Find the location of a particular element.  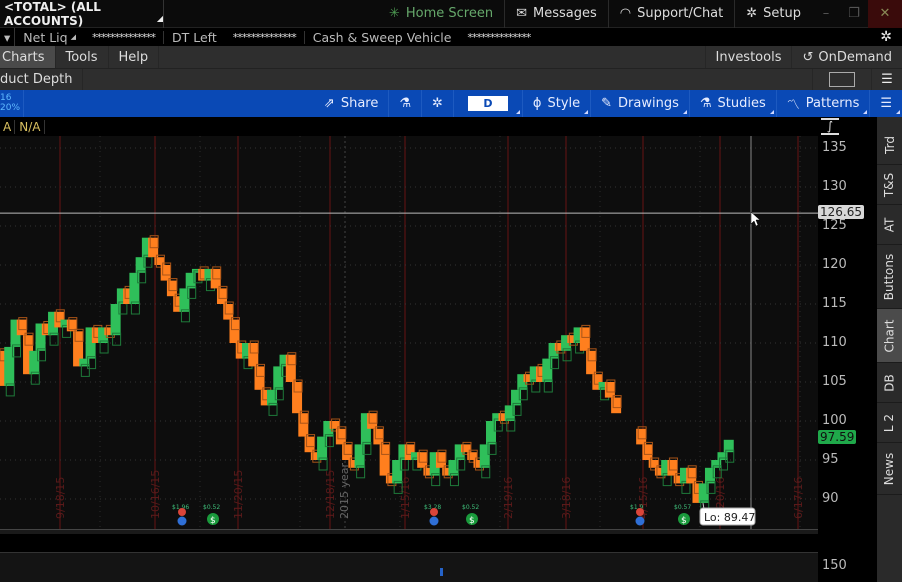

y-tick-label: 130 is located at coordinates (834, 186).